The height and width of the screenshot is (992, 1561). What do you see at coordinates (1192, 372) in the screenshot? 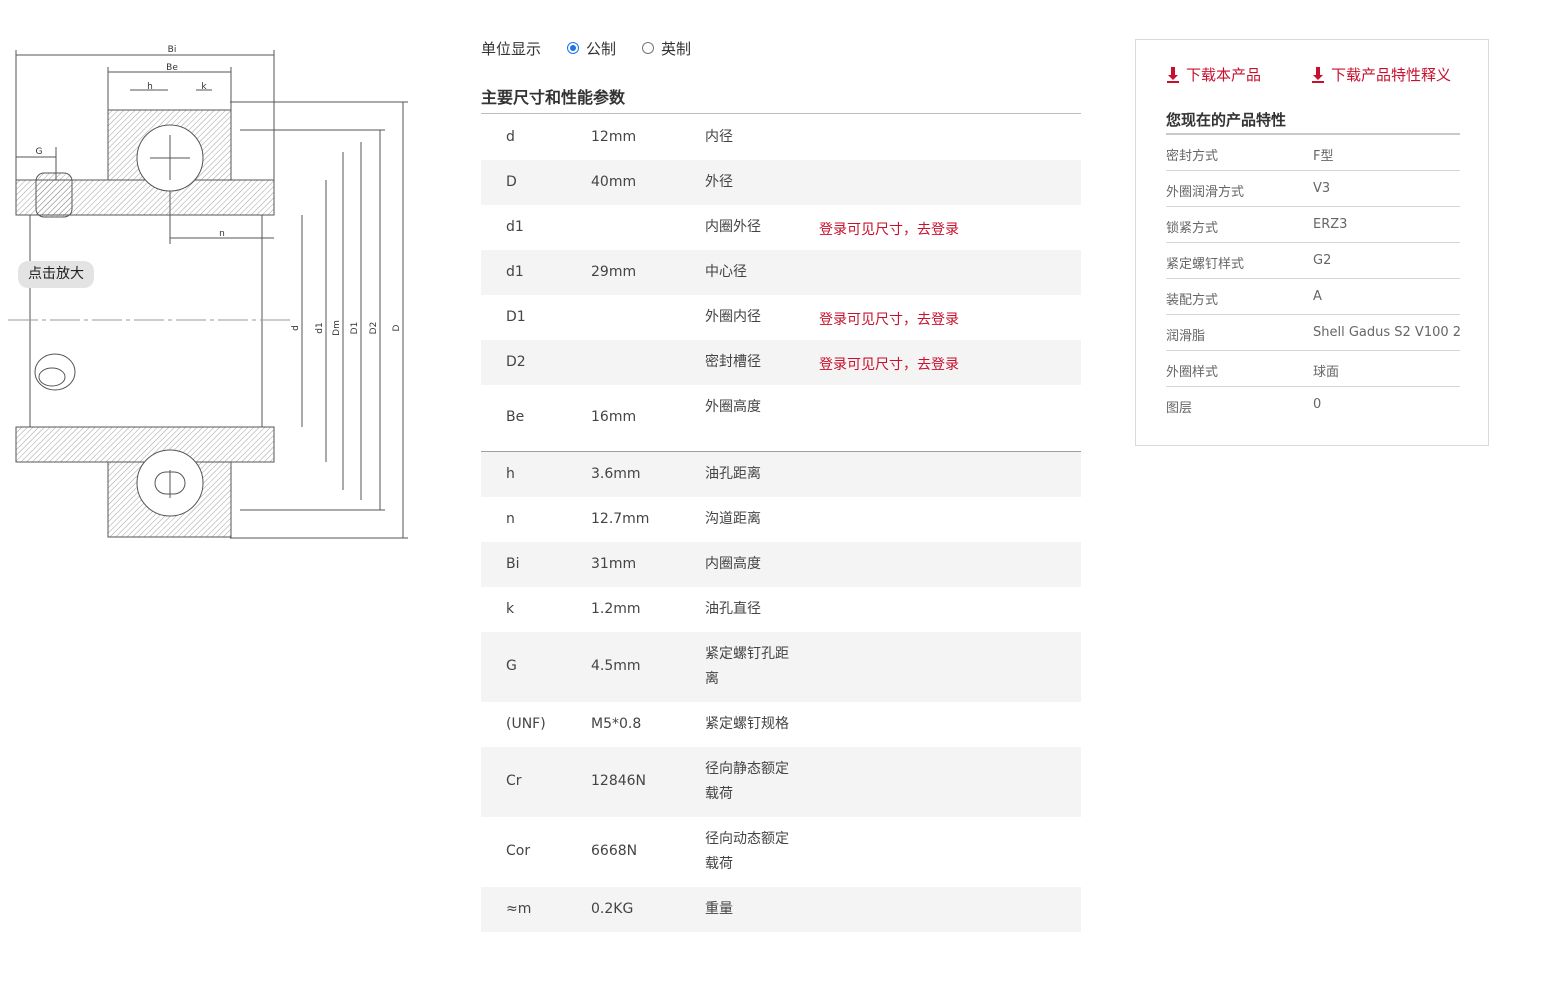
I see `feature-key: 外圈样式` at bounding box center [1192, 372].